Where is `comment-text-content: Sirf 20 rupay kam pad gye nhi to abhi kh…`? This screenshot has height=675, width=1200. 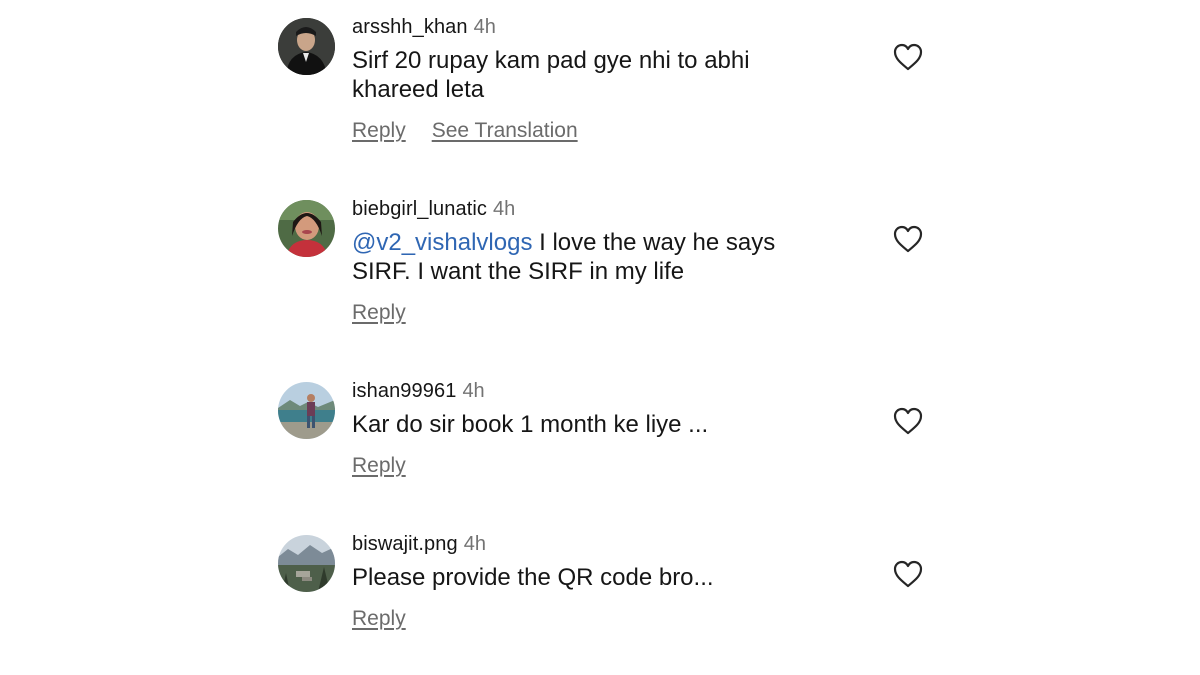 comment-text-content: Sirf 20 rupay kam pad gye nhi to abhi kh… is located at coordinates (551, 75).